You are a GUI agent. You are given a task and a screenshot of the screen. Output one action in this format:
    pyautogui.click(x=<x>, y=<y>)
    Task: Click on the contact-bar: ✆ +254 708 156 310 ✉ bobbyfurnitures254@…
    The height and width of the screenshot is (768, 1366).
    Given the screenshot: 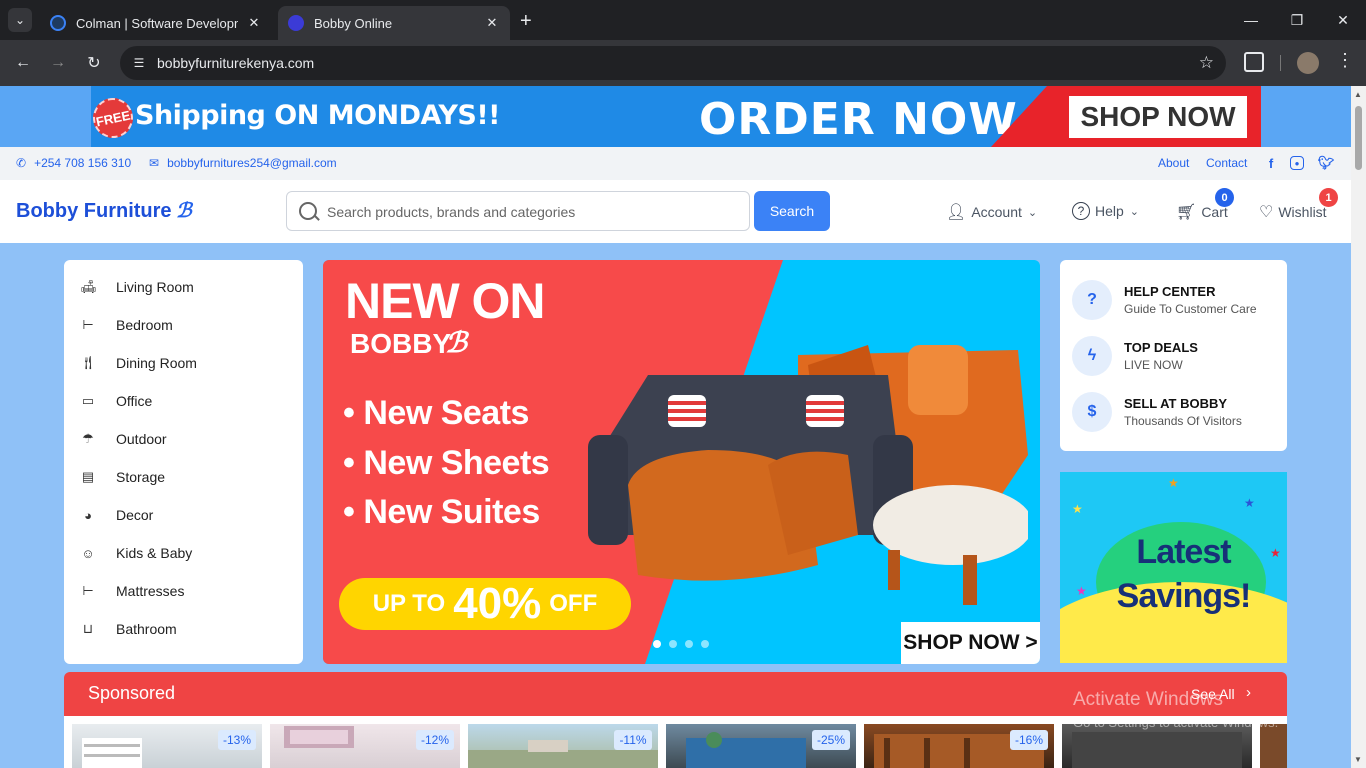 What is the action you would take?
    pyautogui.click(x=675, y=163)
    